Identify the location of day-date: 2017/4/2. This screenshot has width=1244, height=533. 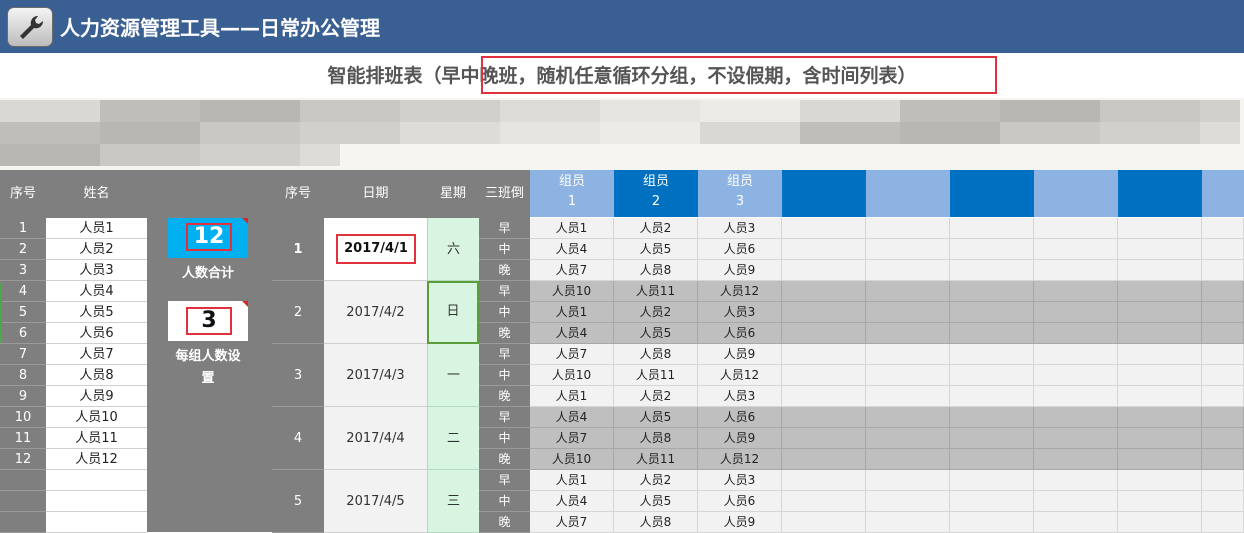
(375, 312).